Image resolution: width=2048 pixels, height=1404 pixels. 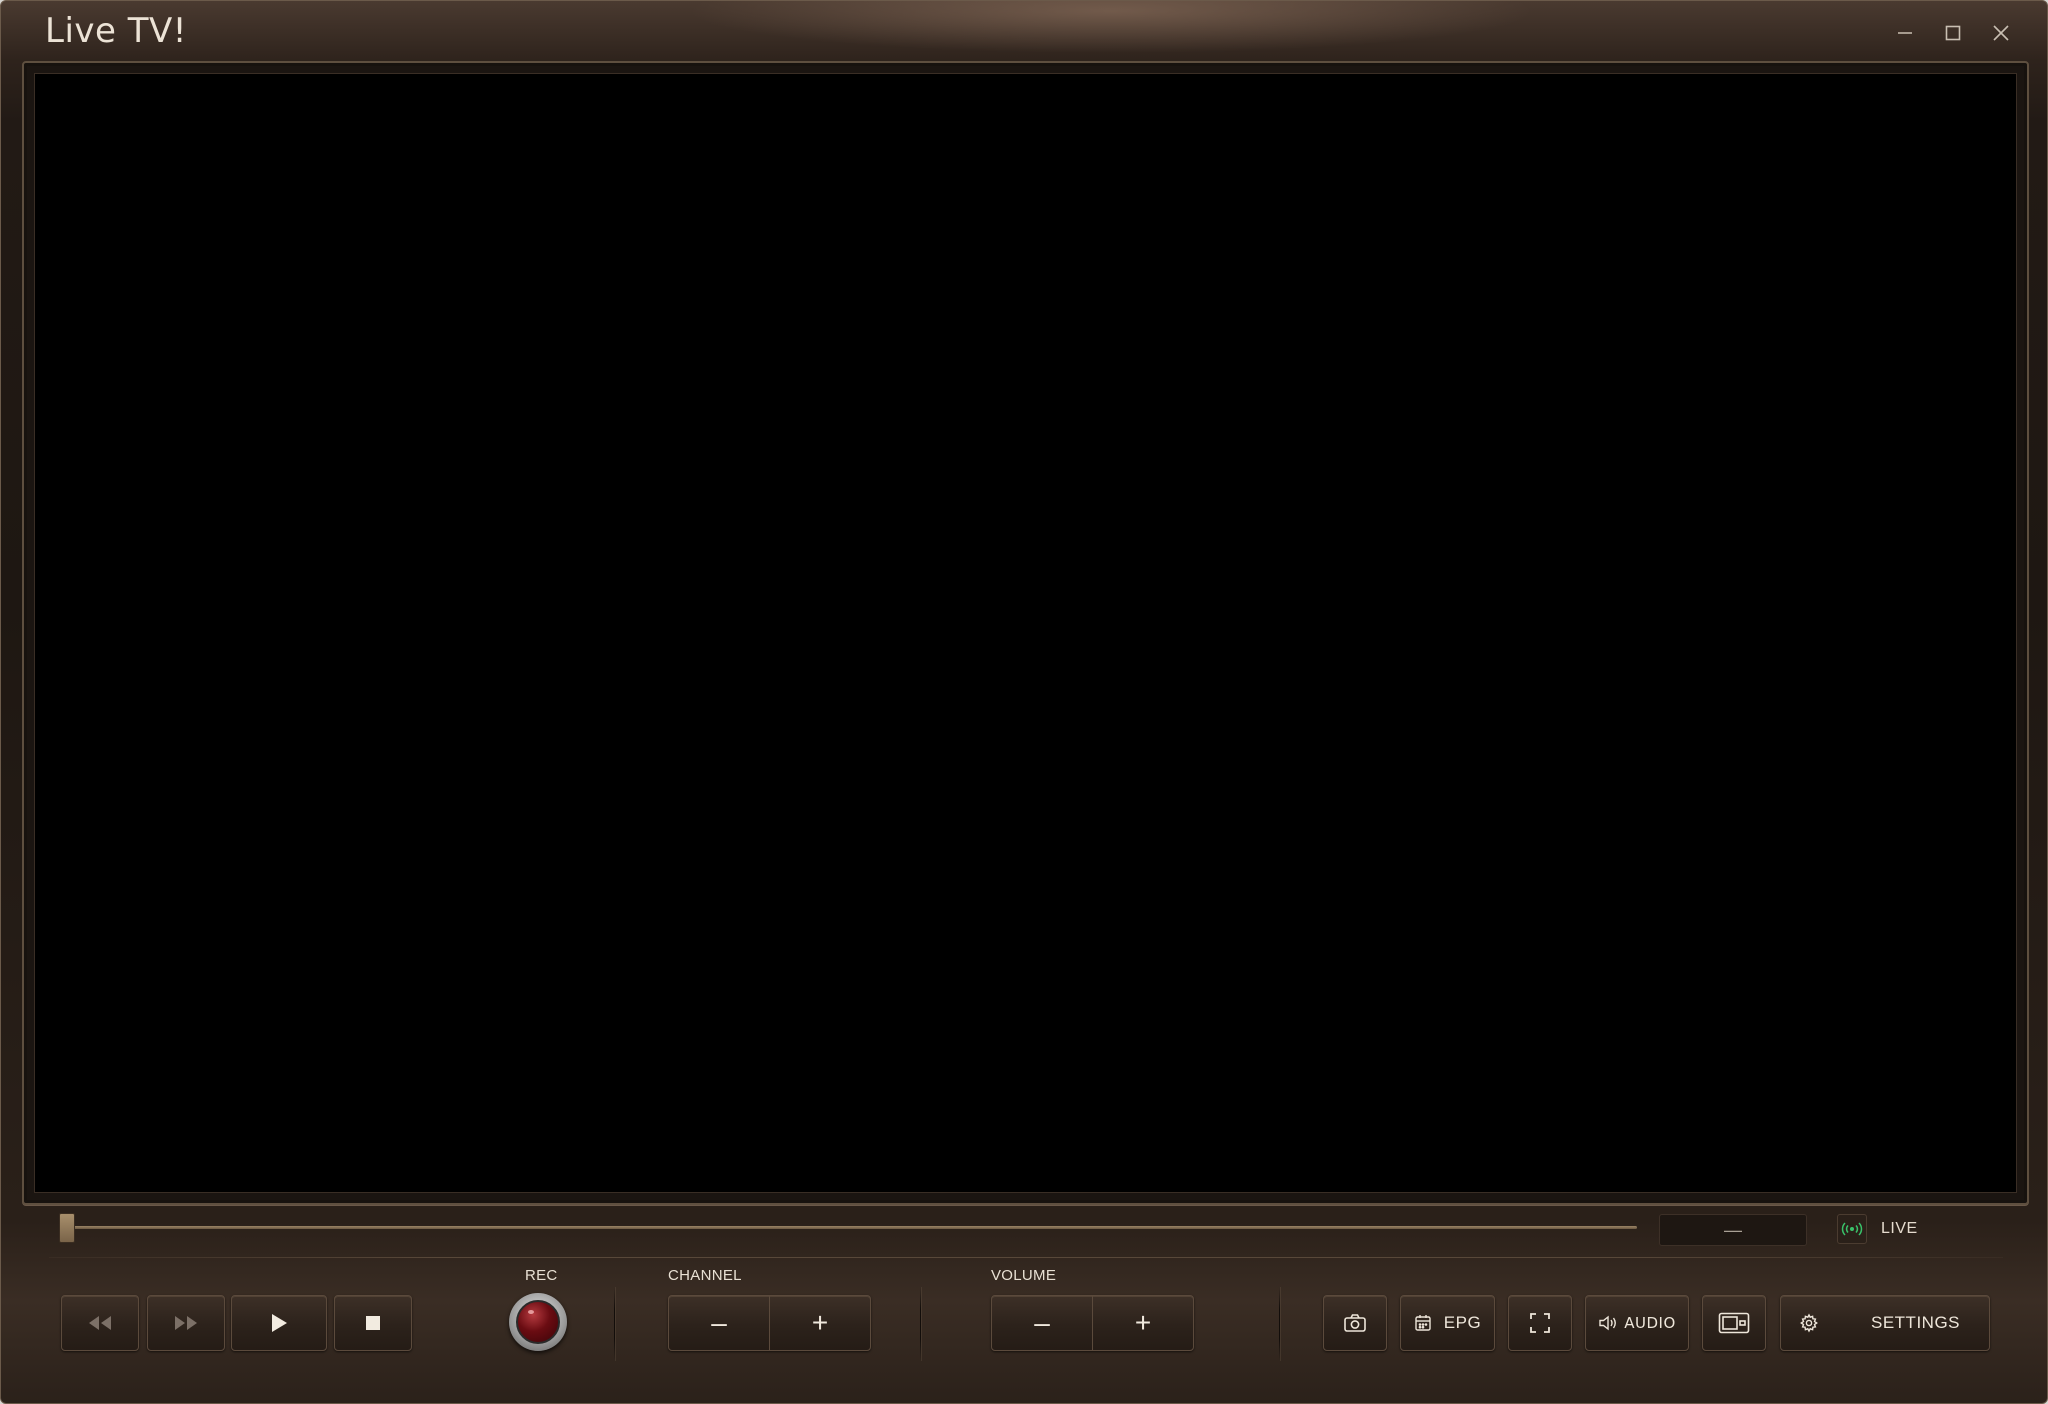 I want to click on fast-forward-button, so click(x=186, y=1323).